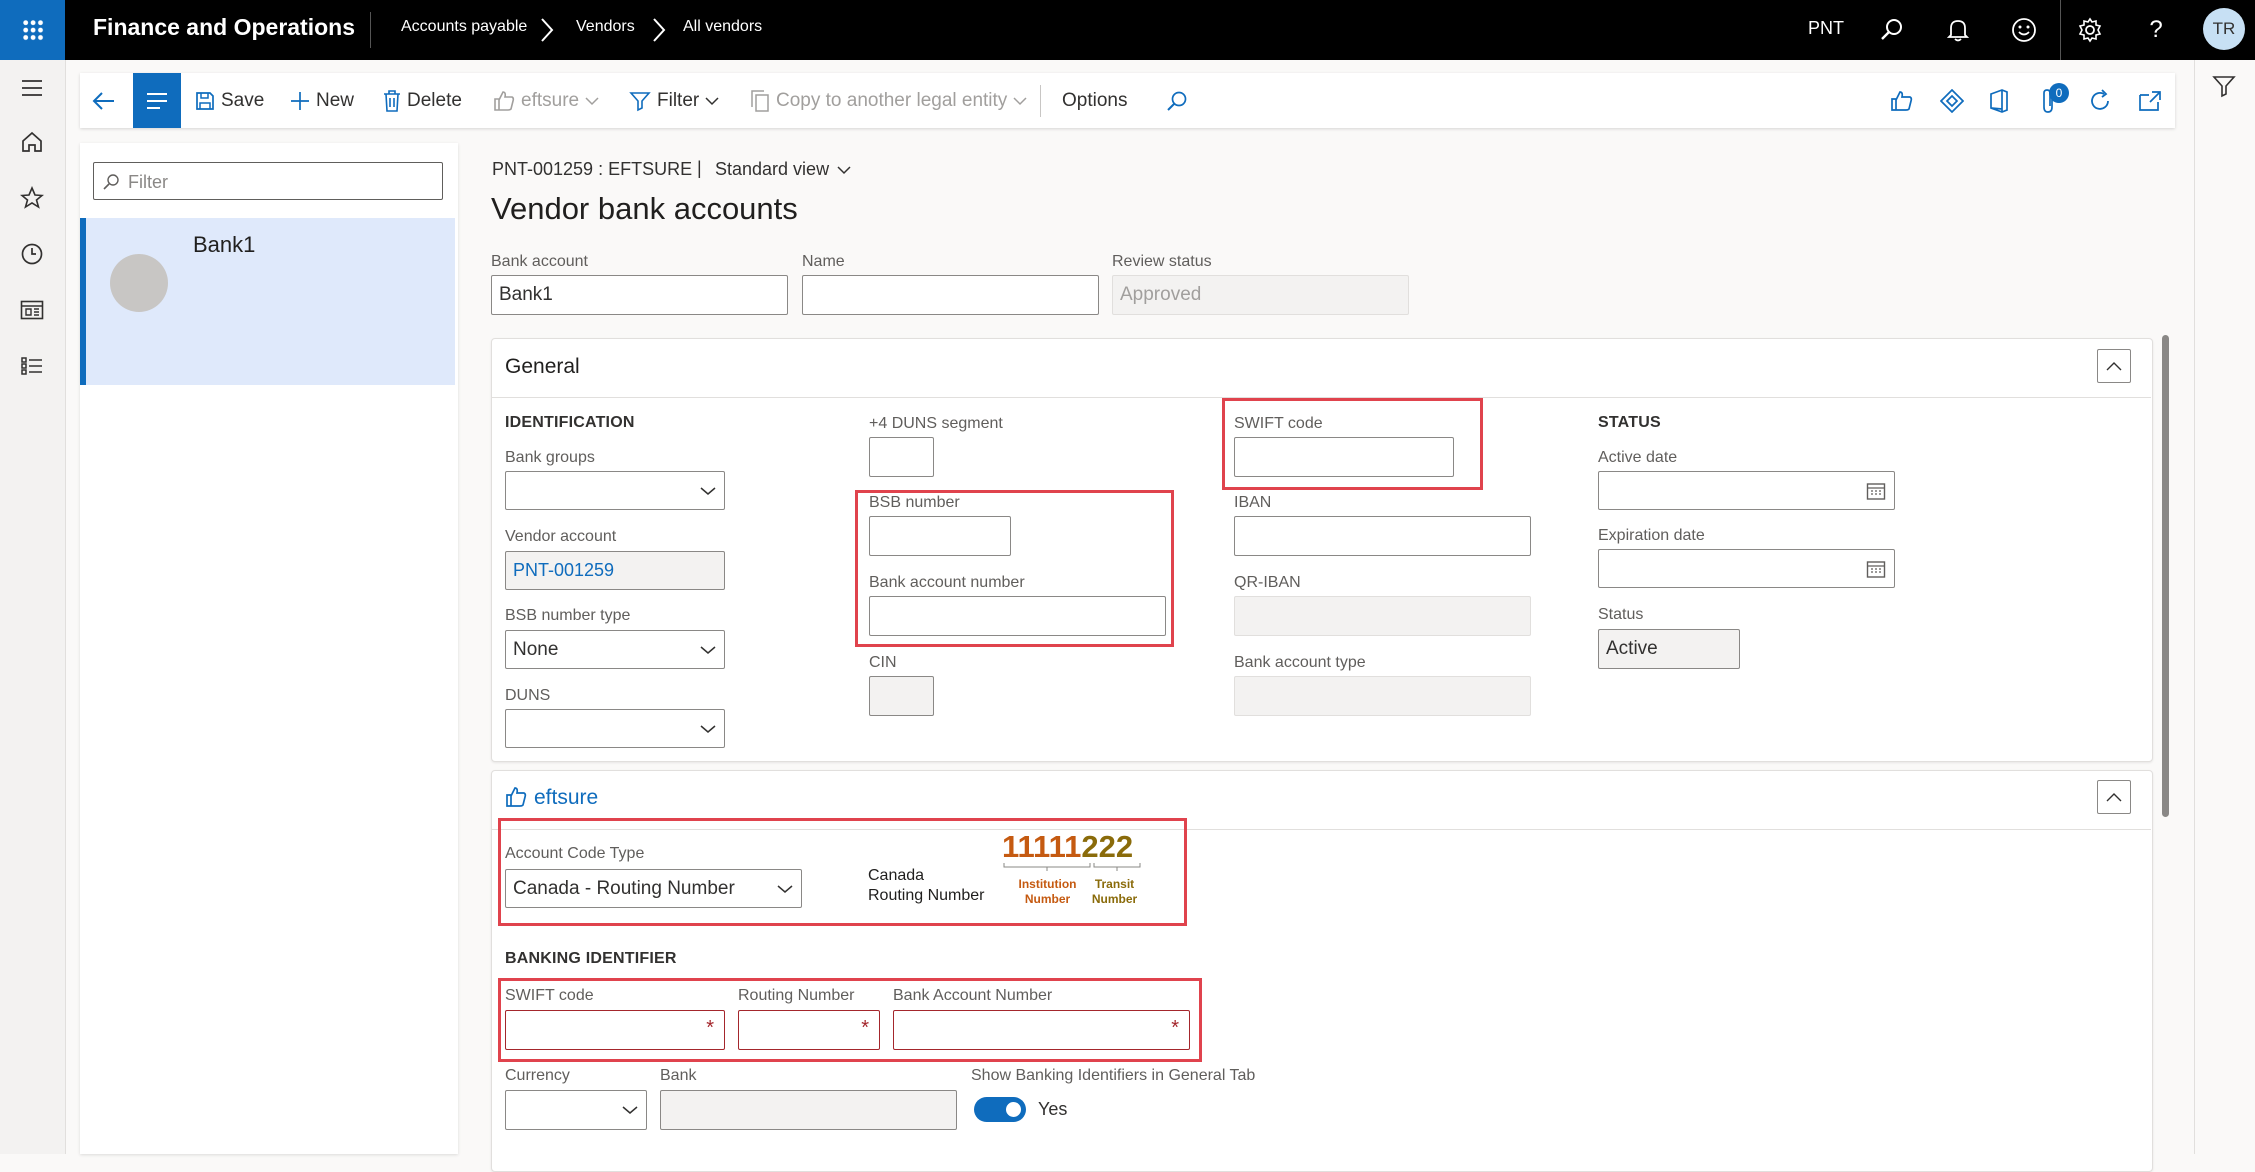 The image size is (2255, 1172). I want to click on workspace-icon, so click(32, 310).